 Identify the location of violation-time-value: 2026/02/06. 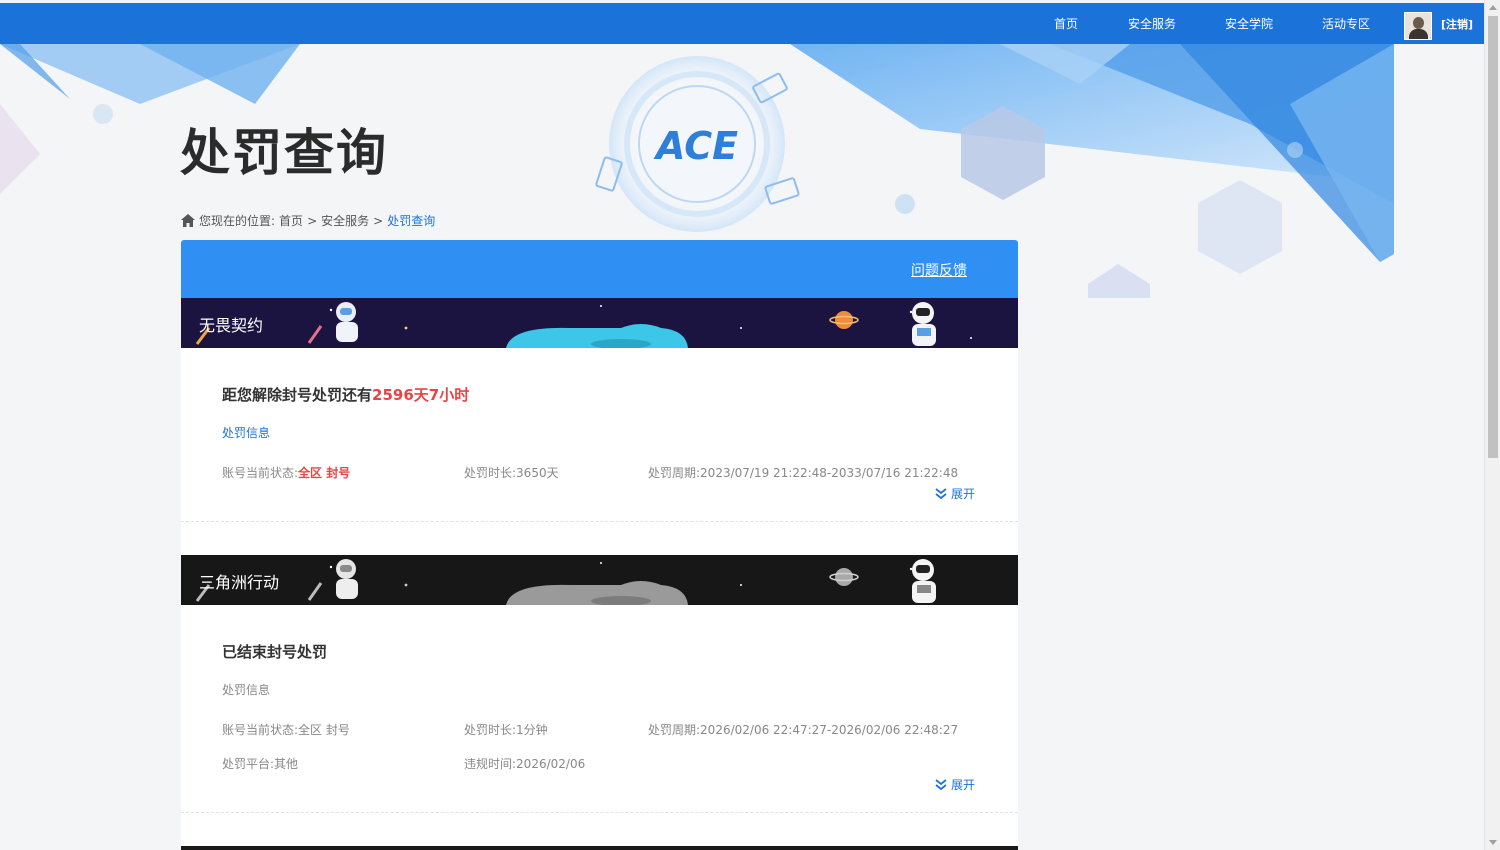
(551, 764).